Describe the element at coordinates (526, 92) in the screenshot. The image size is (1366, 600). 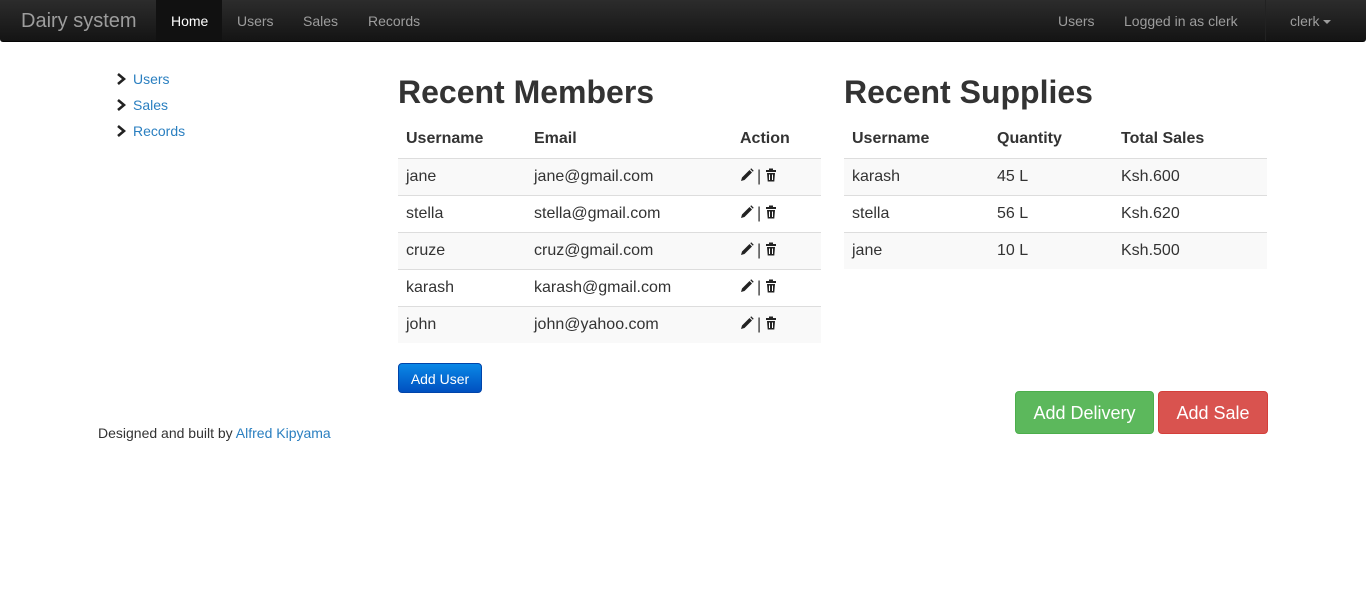
I see `recent-members-title: Recent Members` at that location.